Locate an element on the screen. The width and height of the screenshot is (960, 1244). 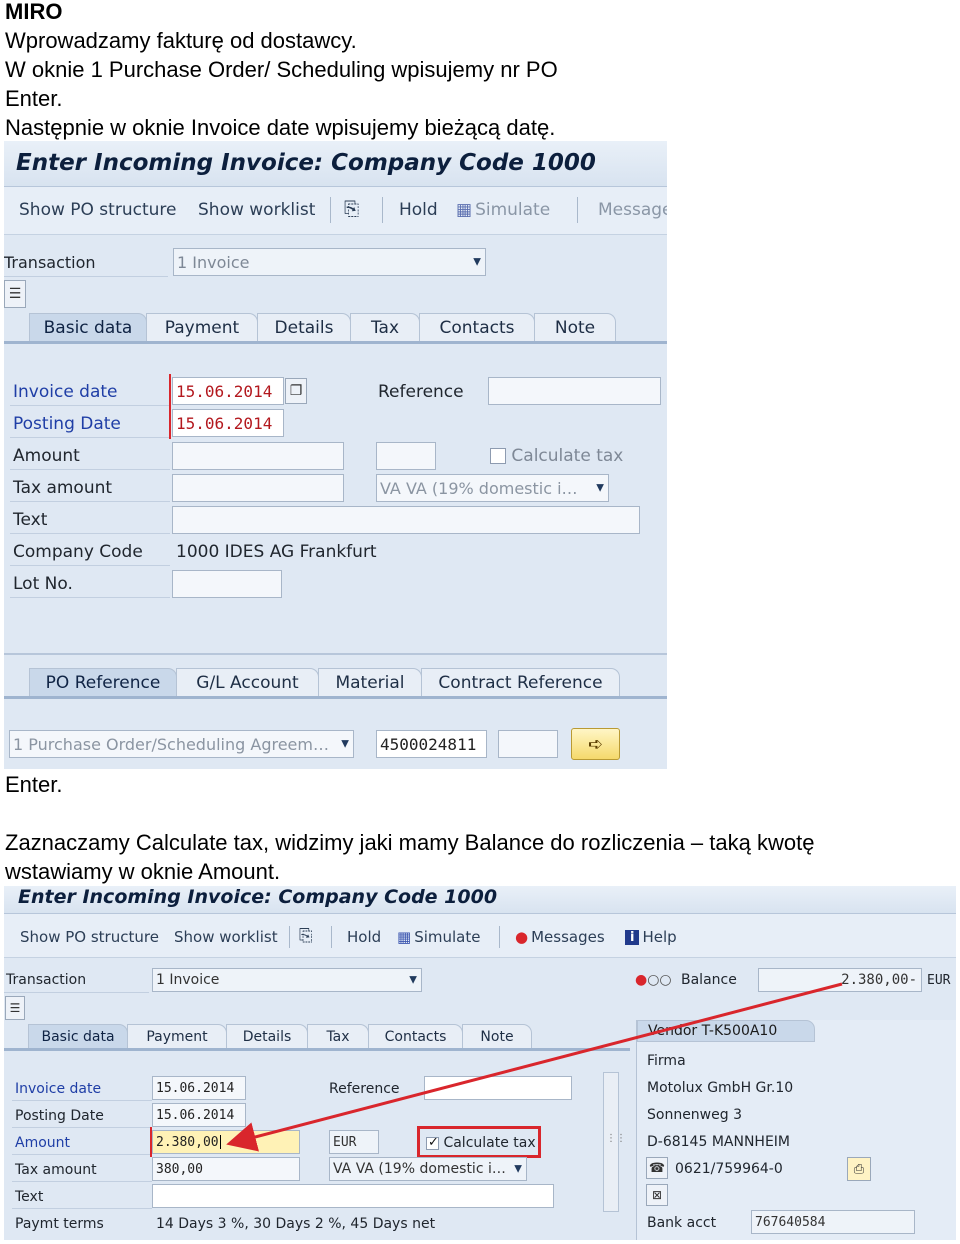
company-code-value: 1000 IDES AG Frankfurt is located at coordinates (276, 552).